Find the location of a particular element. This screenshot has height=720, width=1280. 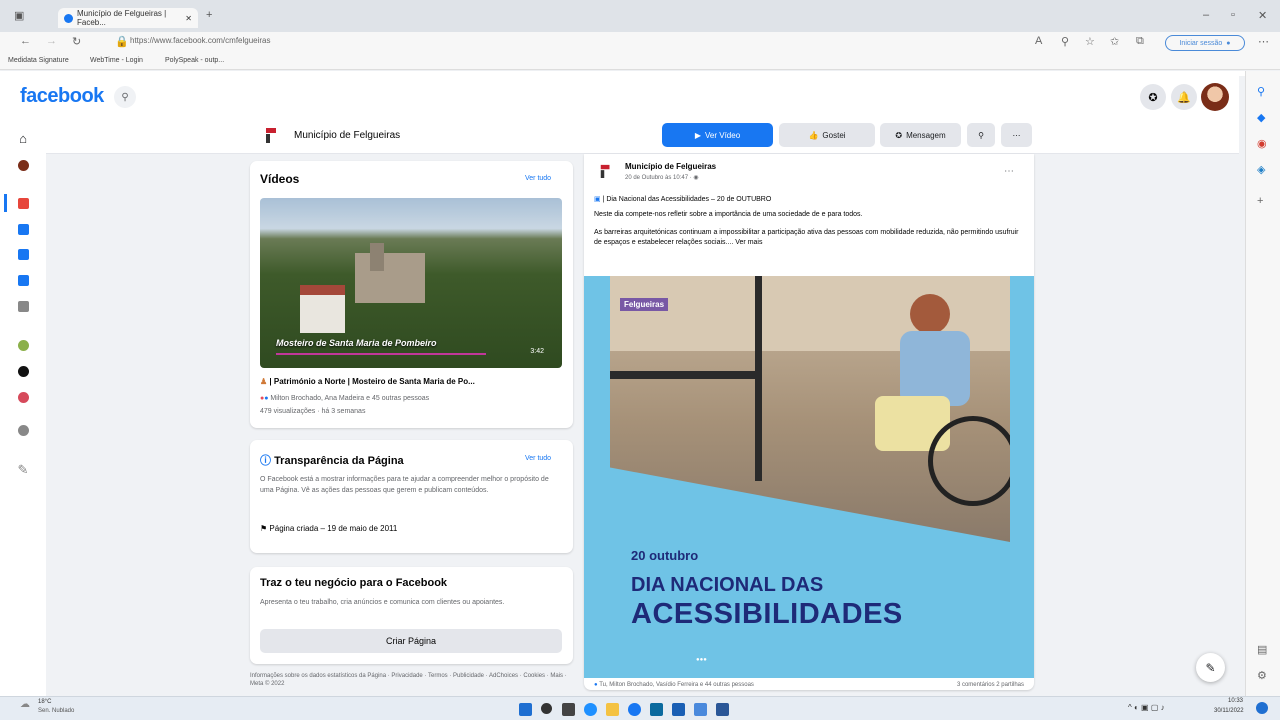

favorite-item: Medidata Signature is located at coordinates (38, 60).